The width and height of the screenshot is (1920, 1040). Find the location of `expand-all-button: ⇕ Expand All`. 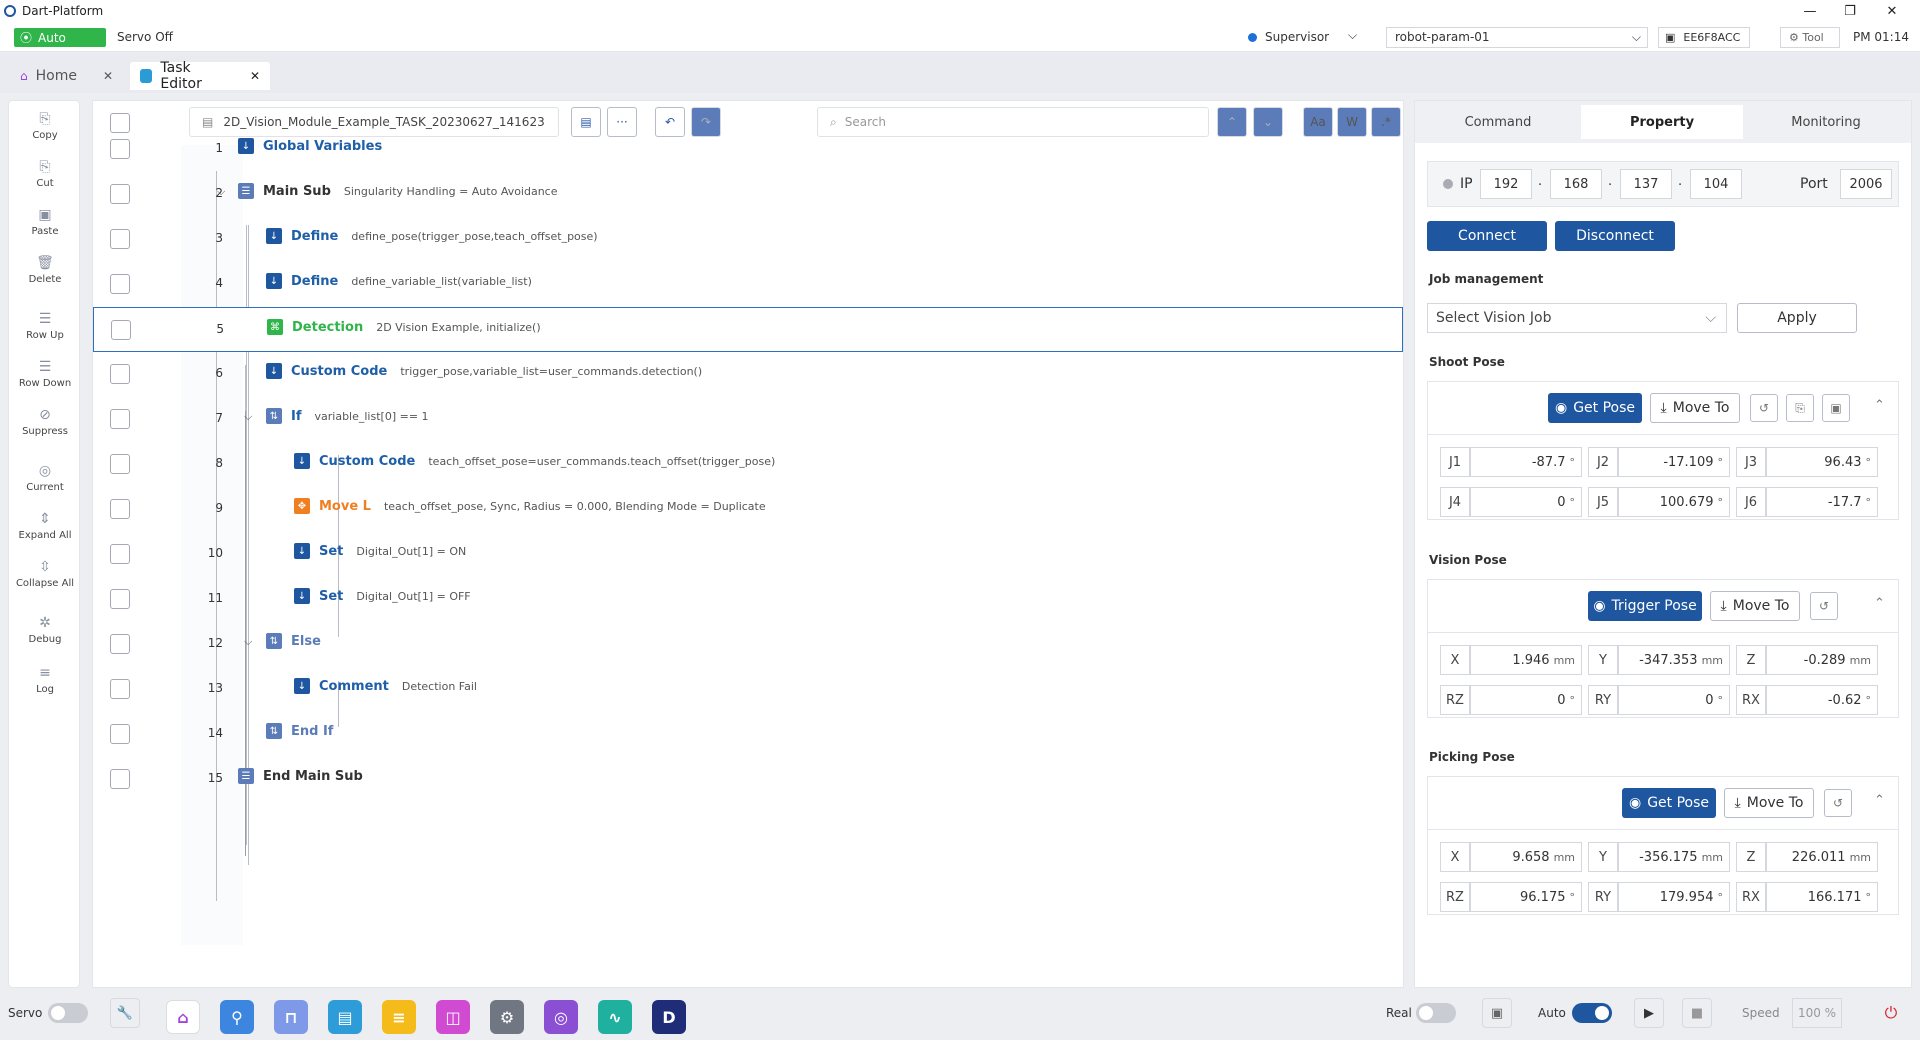

expand-all-button: ⇕ Expand All is located at coordinates (45, 526).